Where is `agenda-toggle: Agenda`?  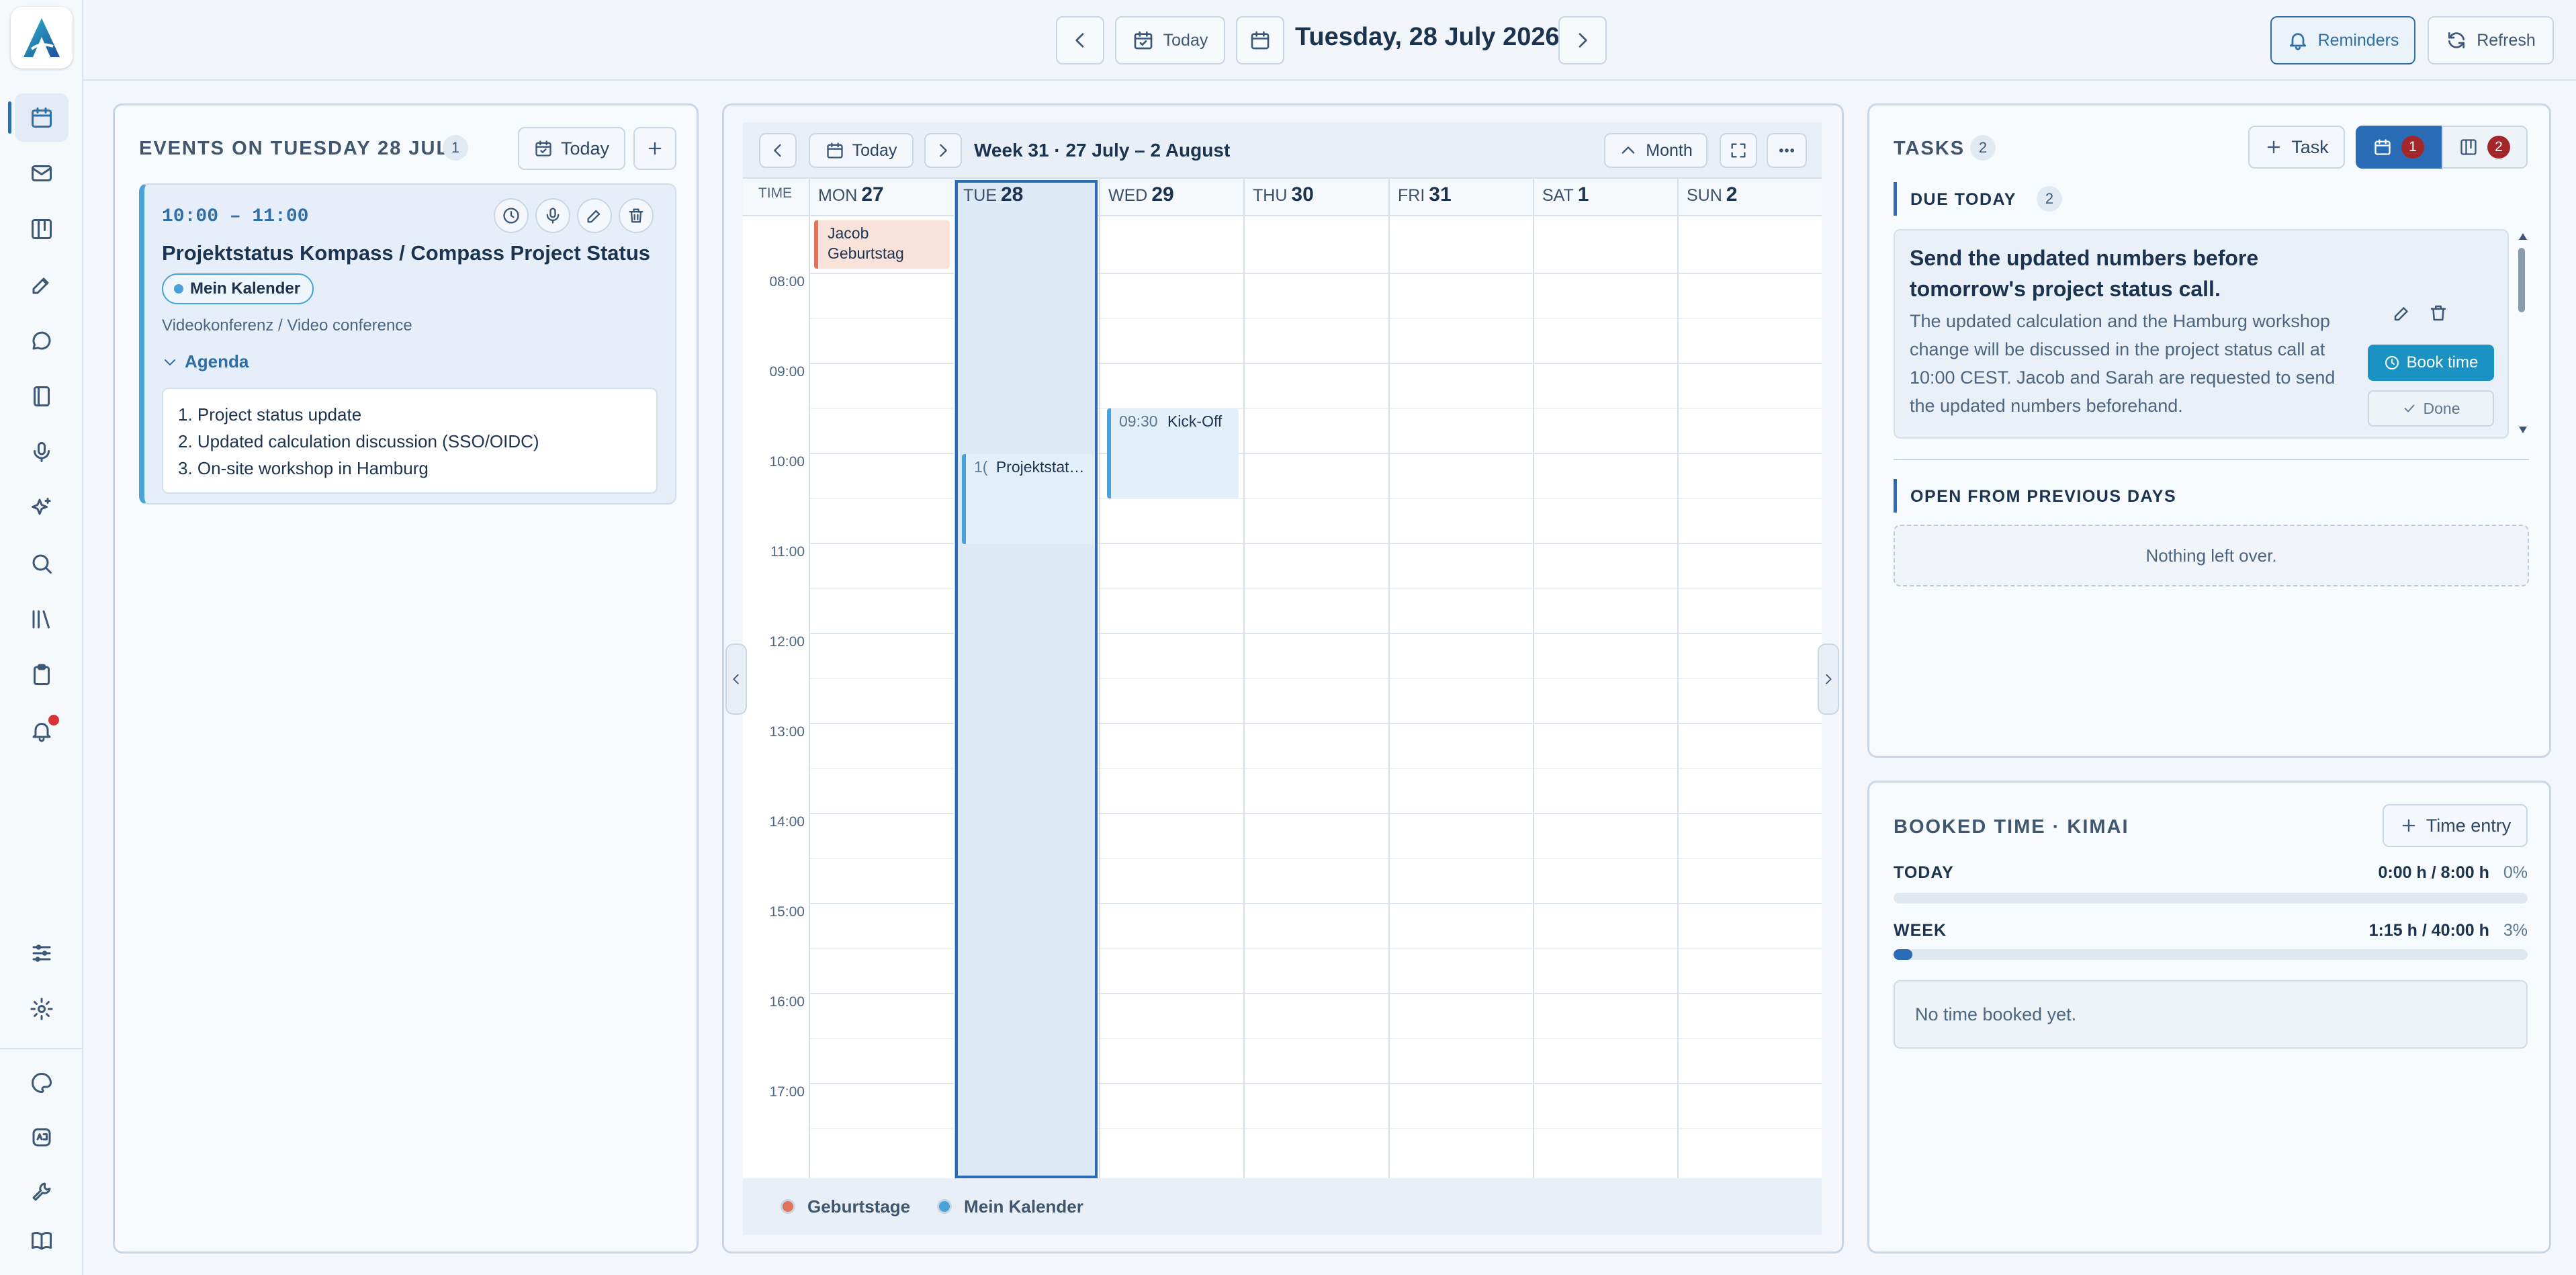
agenda-toggle: Agenda is located at coordinates (205, 361).